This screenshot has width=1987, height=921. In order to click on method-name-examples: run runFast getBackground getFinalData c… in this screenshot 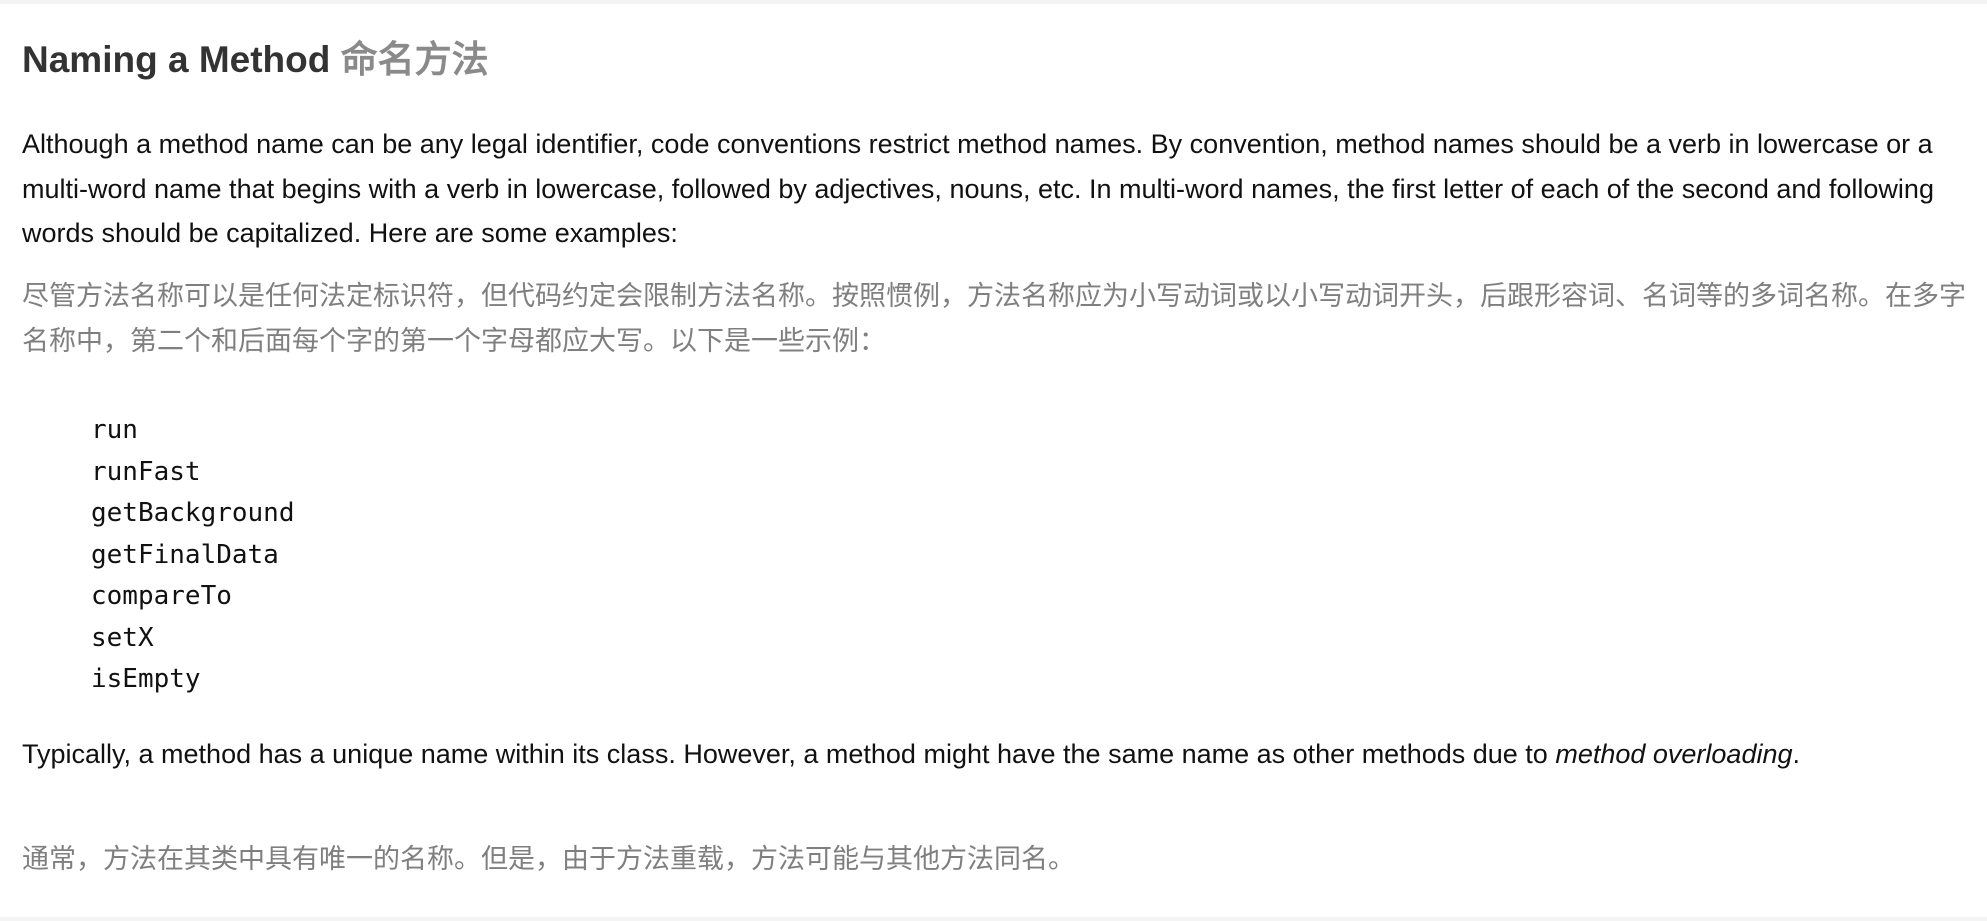, I will do `click(193, 555)`.